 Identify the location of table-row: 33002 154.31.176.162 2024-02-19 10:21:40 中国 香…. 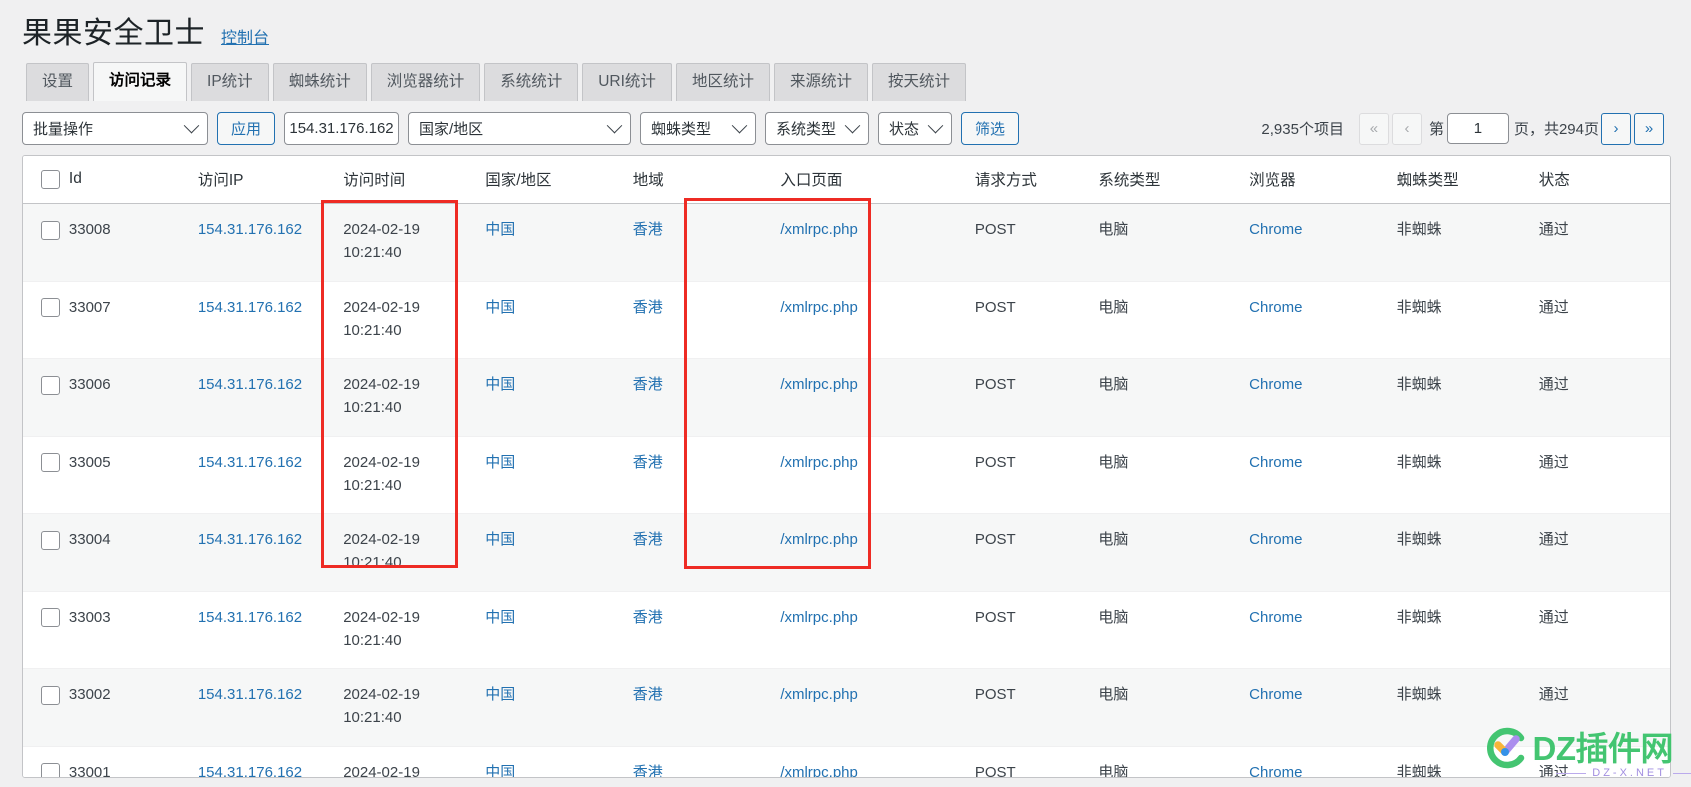
(846, 707).